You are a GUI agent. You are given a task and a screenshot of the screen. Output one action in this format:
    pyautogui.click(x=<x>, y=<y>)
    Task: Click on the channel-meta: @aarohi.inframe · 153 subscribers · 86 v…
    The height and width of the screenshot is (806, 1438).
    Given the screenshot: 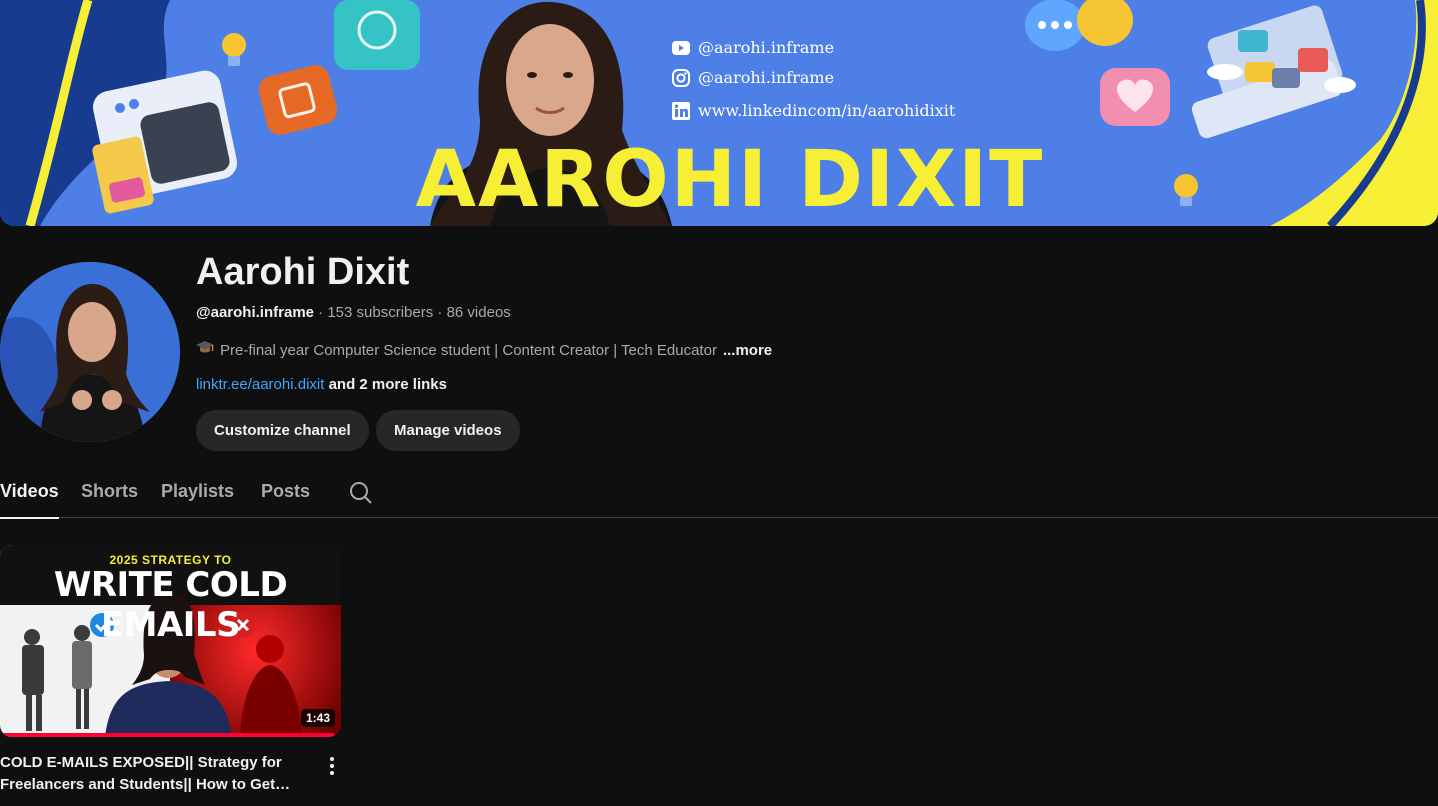 What is the action you would take?
    pyautogui.click(x=353, y=312)
    